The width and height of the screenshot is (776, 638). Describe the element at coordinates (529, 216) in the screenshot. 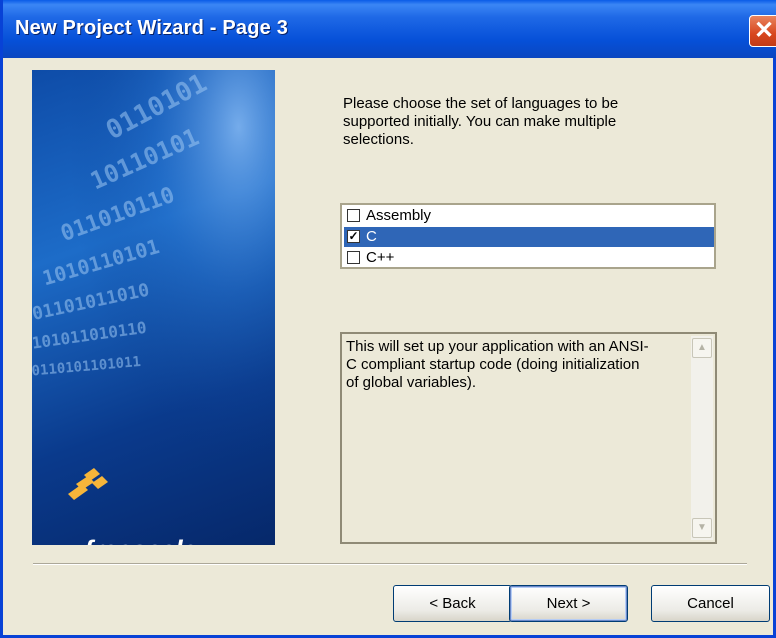

I see `list-item-assembly: Assembly` at that location.